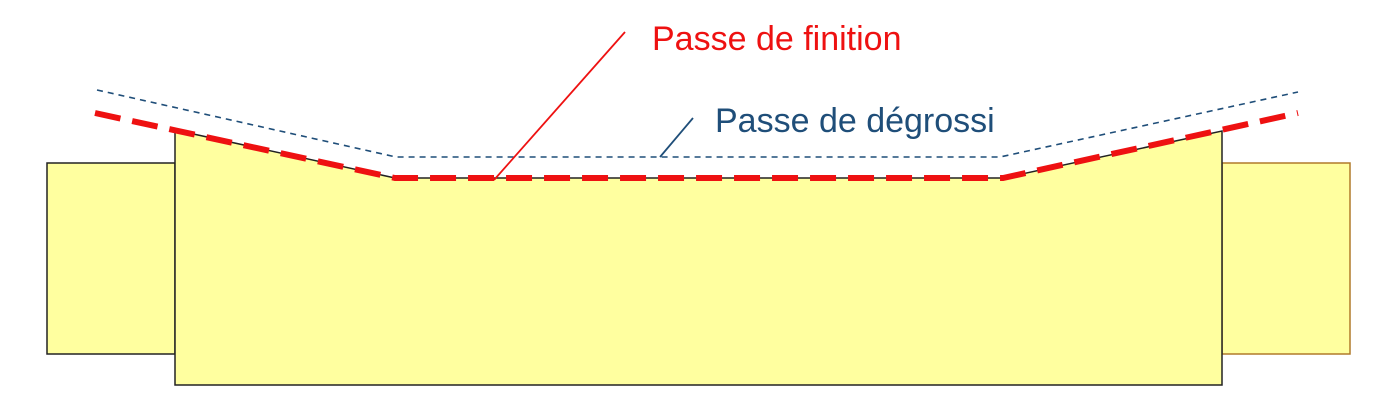 The width and height of the screenshot is (1378, 414). Describe the element at coordinates (1286, 258) in the screenshot. I see `right-shaft` at that location.